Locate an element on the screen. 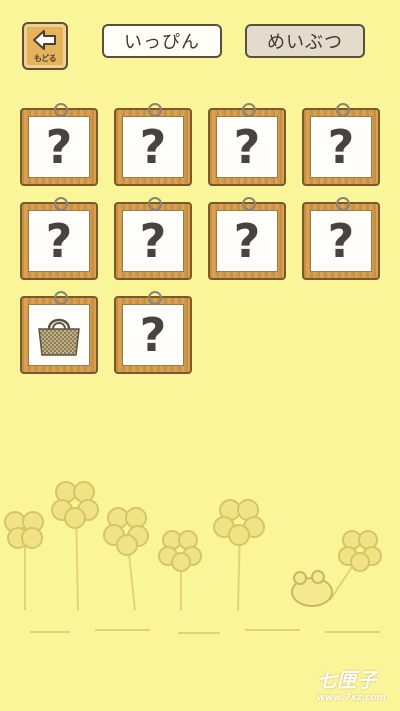  watermark: 七匣子 www.7xz.com is located at coordinates (351, 685).